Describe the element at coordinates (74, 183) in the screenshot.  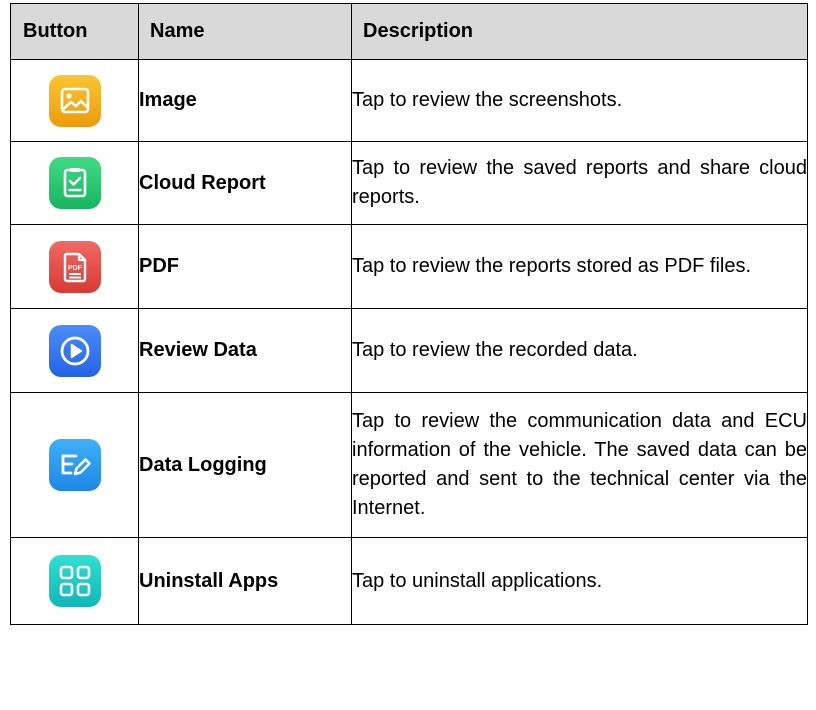
I see `cloud-report-icon` at that location.